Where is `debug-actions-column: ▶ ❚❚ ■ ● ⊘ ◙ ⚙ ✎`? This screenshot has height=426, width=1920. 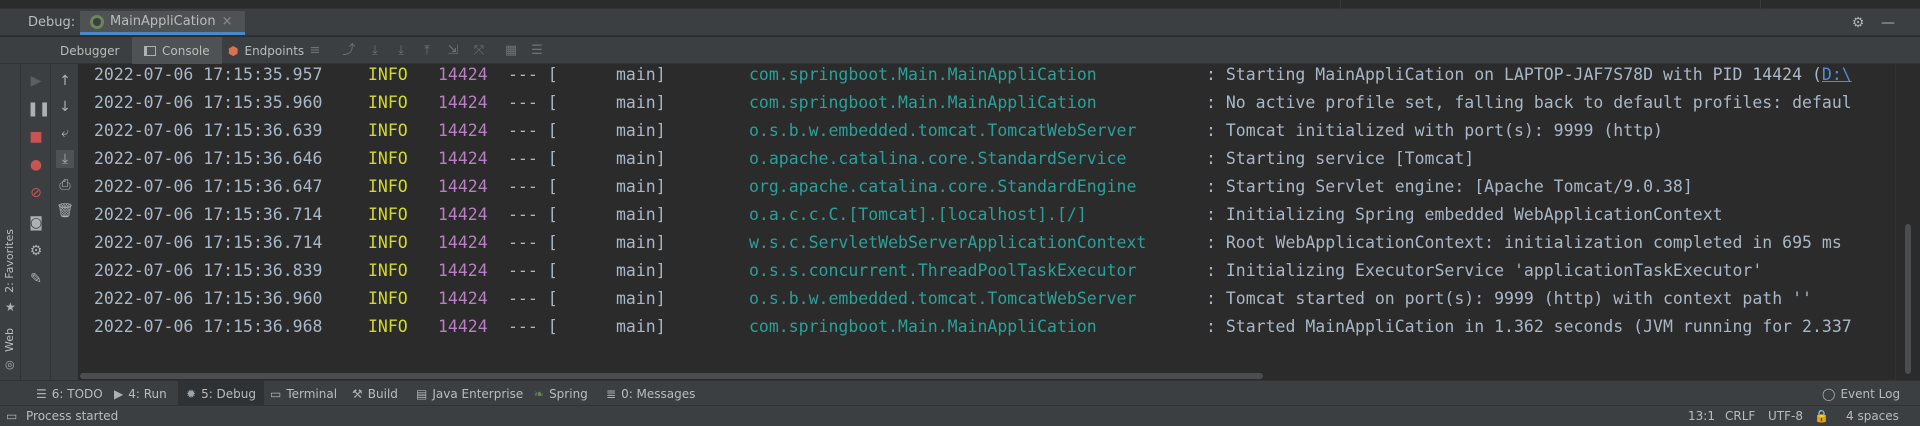
debug-actions-column: ▶ ❚❚ ■ ● ⊘ ◙ ⚙ ✎ is located at coordinates (36, 222).